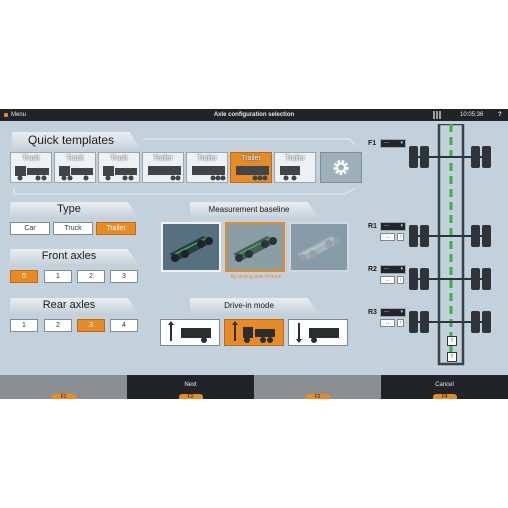  What do you see at coordinates (317, 387) in the screenshot?
I see `f3-button: F3` at bounding box center [317, 387].